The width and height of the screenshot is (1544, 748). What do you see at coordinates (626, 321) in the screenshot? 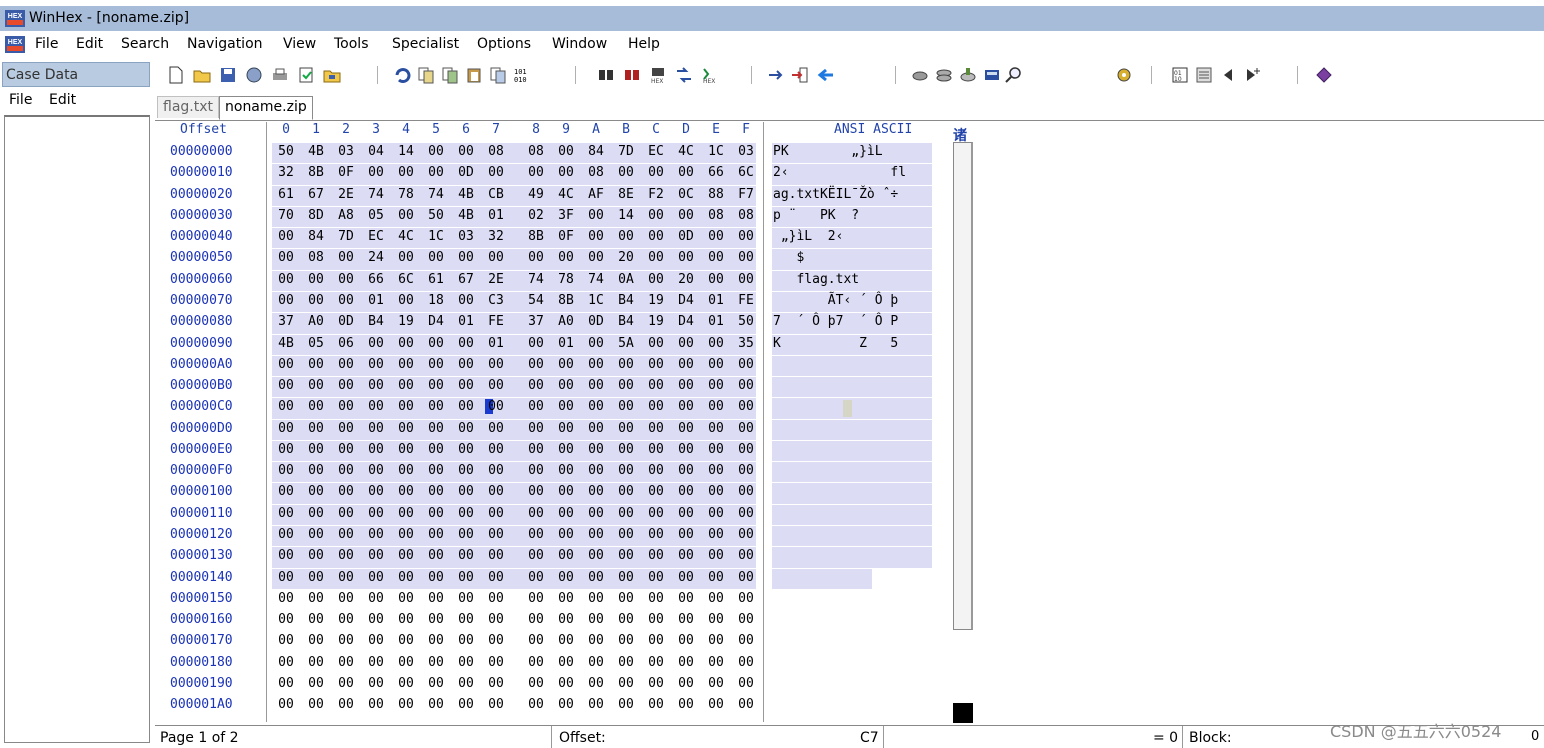
I see `hex-byte: B4` at bounding box center [626, 321].